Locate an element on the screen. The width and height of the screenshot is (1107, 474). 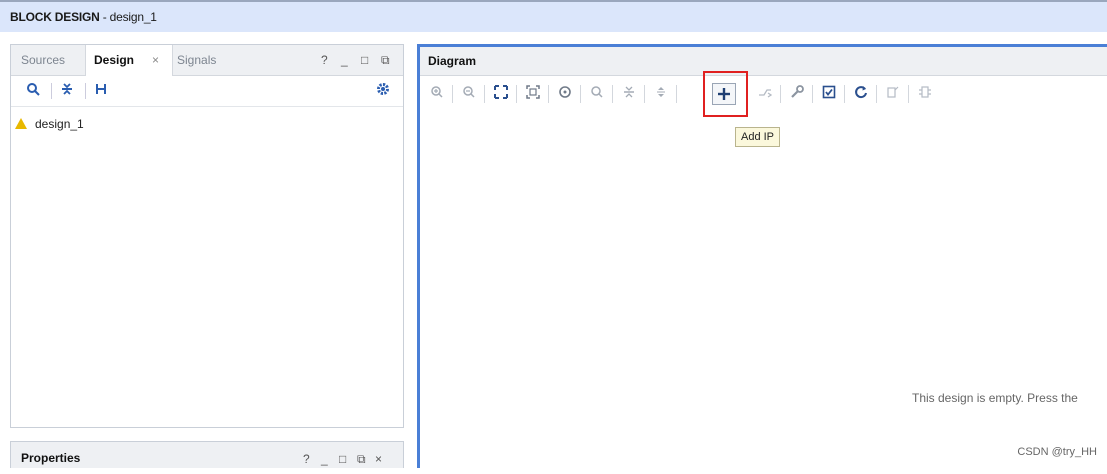
tree-item-design: design_1 is located at coordinates (49, 124).